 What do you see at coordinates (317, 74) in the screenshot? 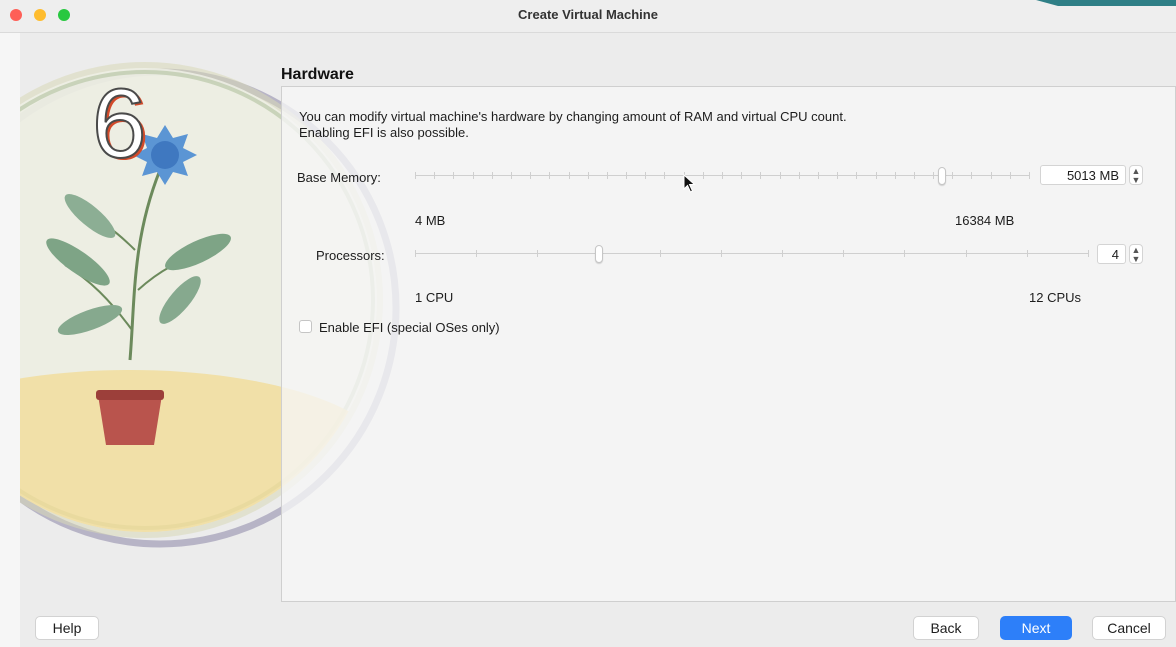
I see `section-title: Hardware` at bounding box center [317, 74].